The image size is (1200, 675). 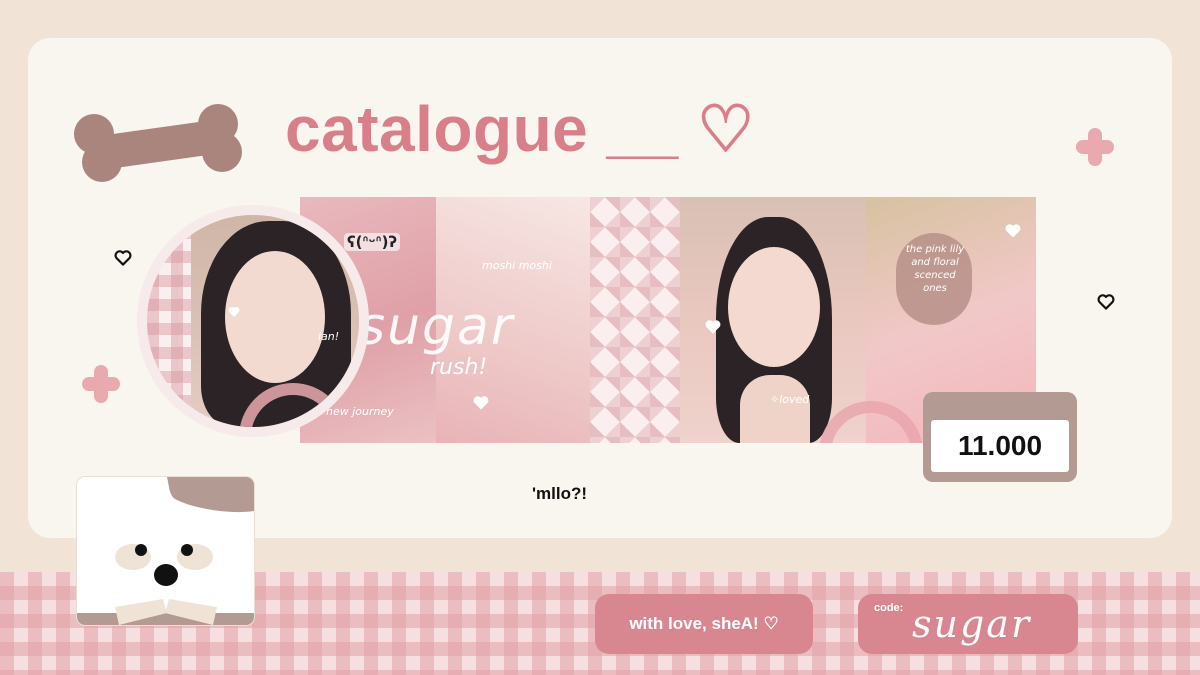 I want to click on dog-face-icon, so click(x=165, y=551).